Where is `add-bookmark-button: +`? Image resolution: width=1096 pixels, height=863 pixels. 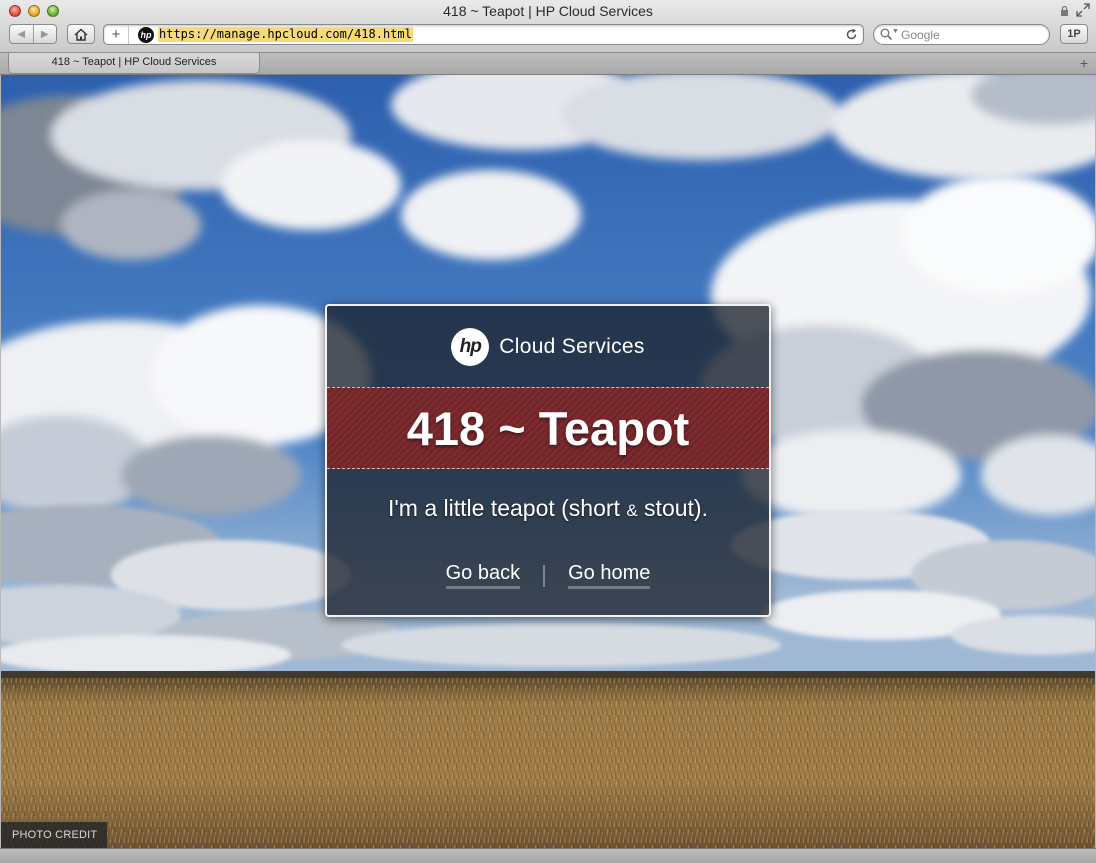 add-bookmark-button: + is located at coordinates (116, 34).